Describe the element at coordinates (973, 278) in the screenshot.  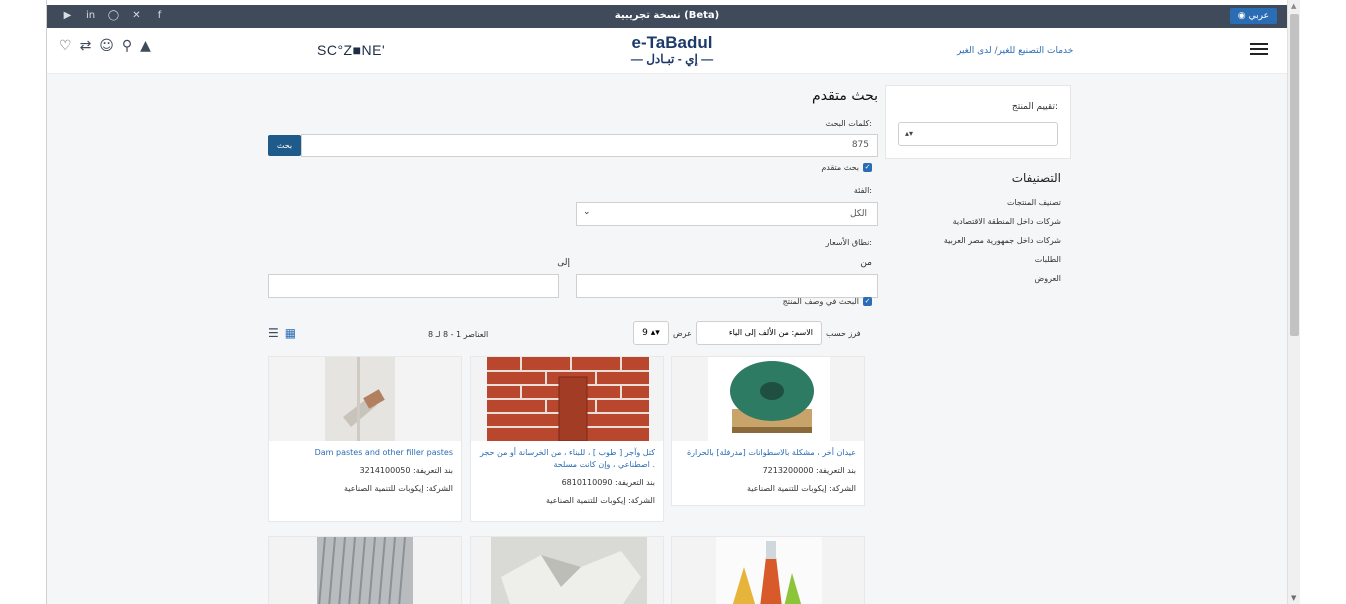
I see `category-link: العروض` at that location.